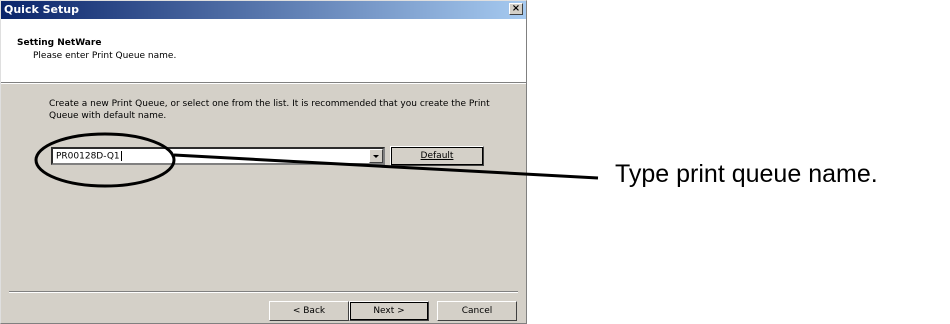  Describe the element at coordinates (105, 160) in the screenshot. I see `highlight-ellipse` at that location.